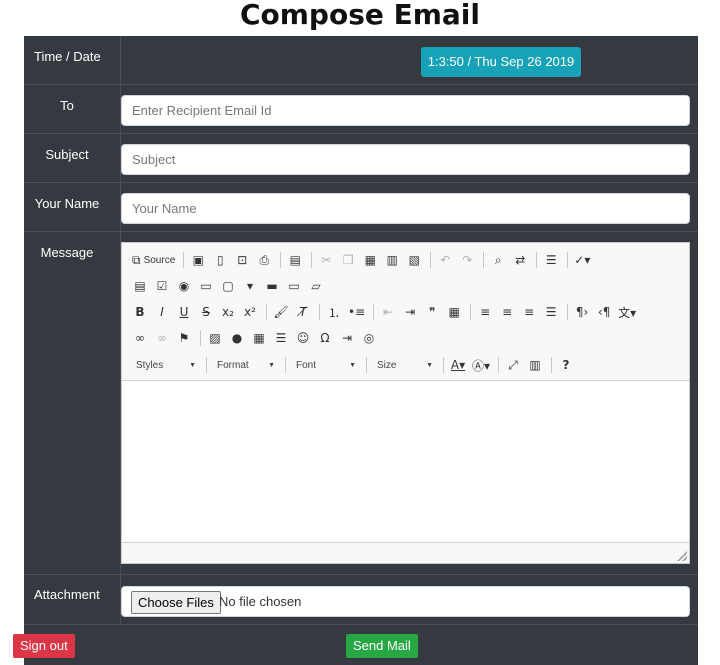 The height and width of the screenshot is (665, 720). Describe the element at coordinates (316, 286) in the screenshot. I see `hidden-field-icon: ▱` at that location.